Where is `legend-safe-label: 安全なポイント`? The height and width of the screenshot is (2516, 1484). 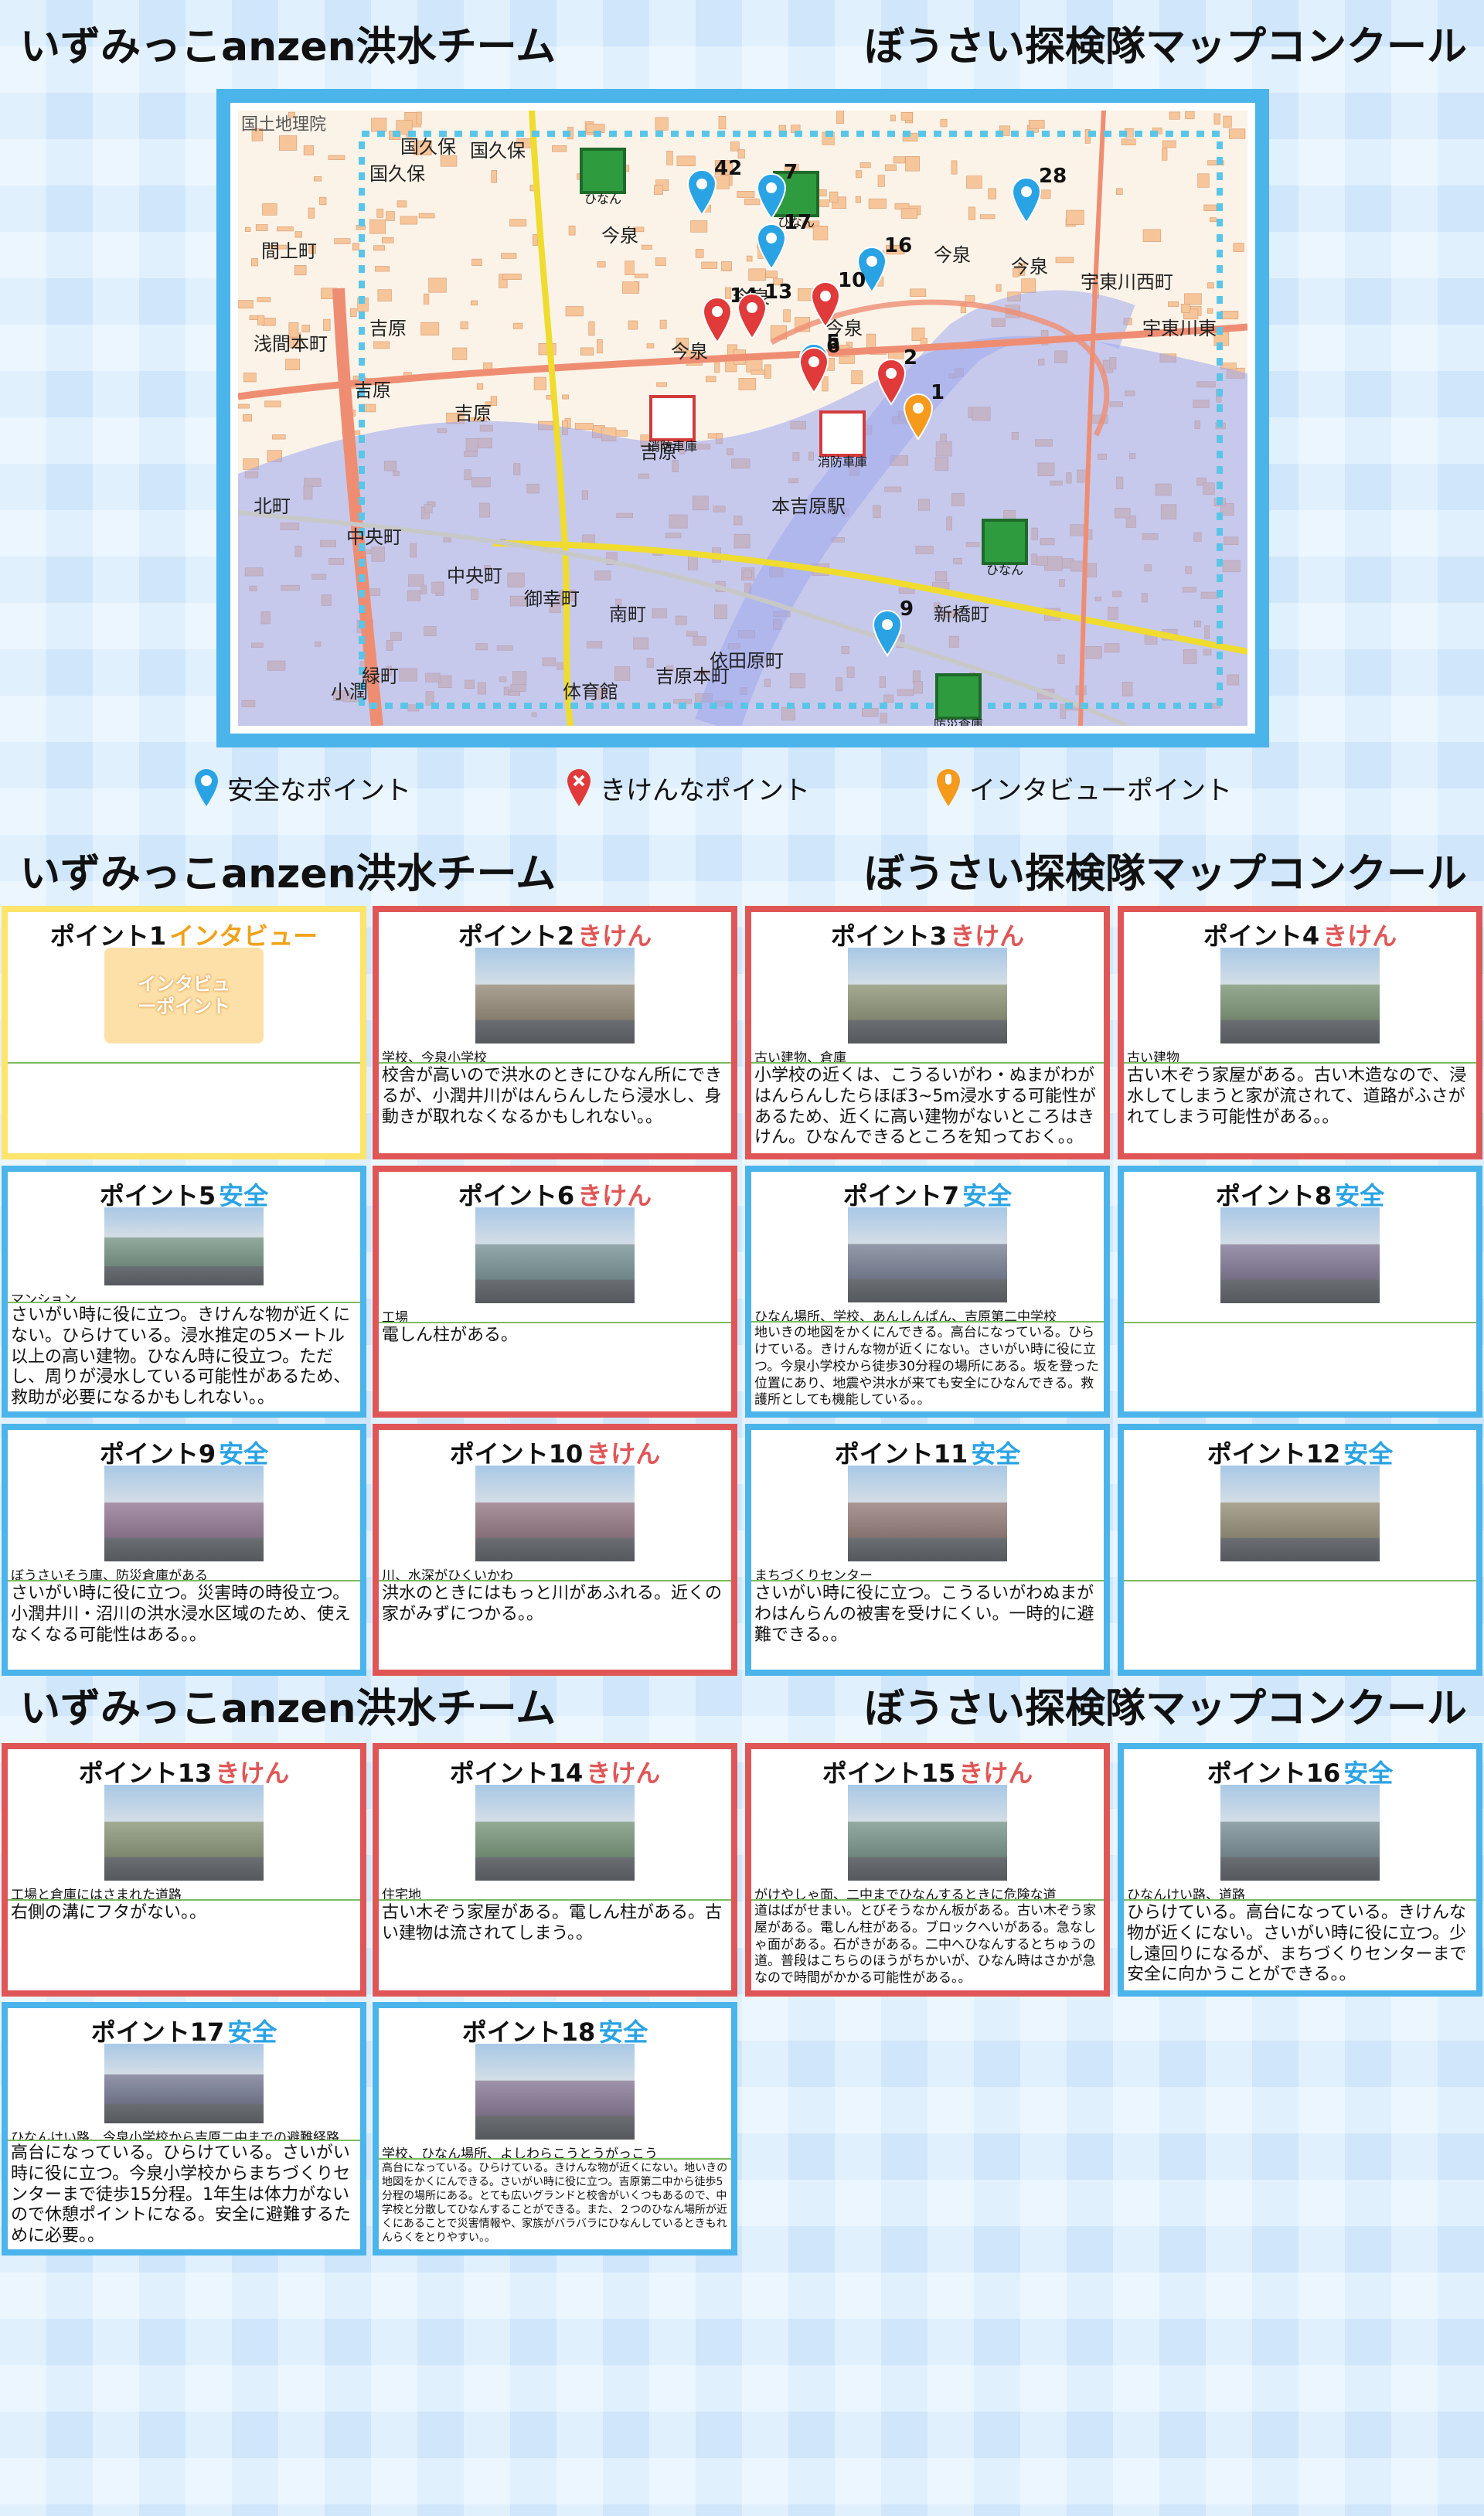
legend-safe-label: 安全なポイント is located at coordinates (319, 790).